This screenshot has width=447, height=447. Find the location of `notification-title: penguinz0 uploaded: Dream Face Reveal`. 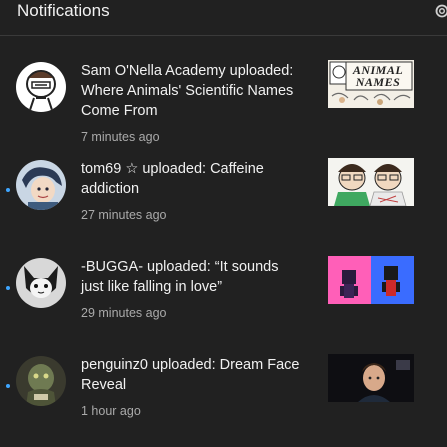

notification-title: penguinz0 uploaded: Dream Face Reveal is located at coordinates (190, 375).